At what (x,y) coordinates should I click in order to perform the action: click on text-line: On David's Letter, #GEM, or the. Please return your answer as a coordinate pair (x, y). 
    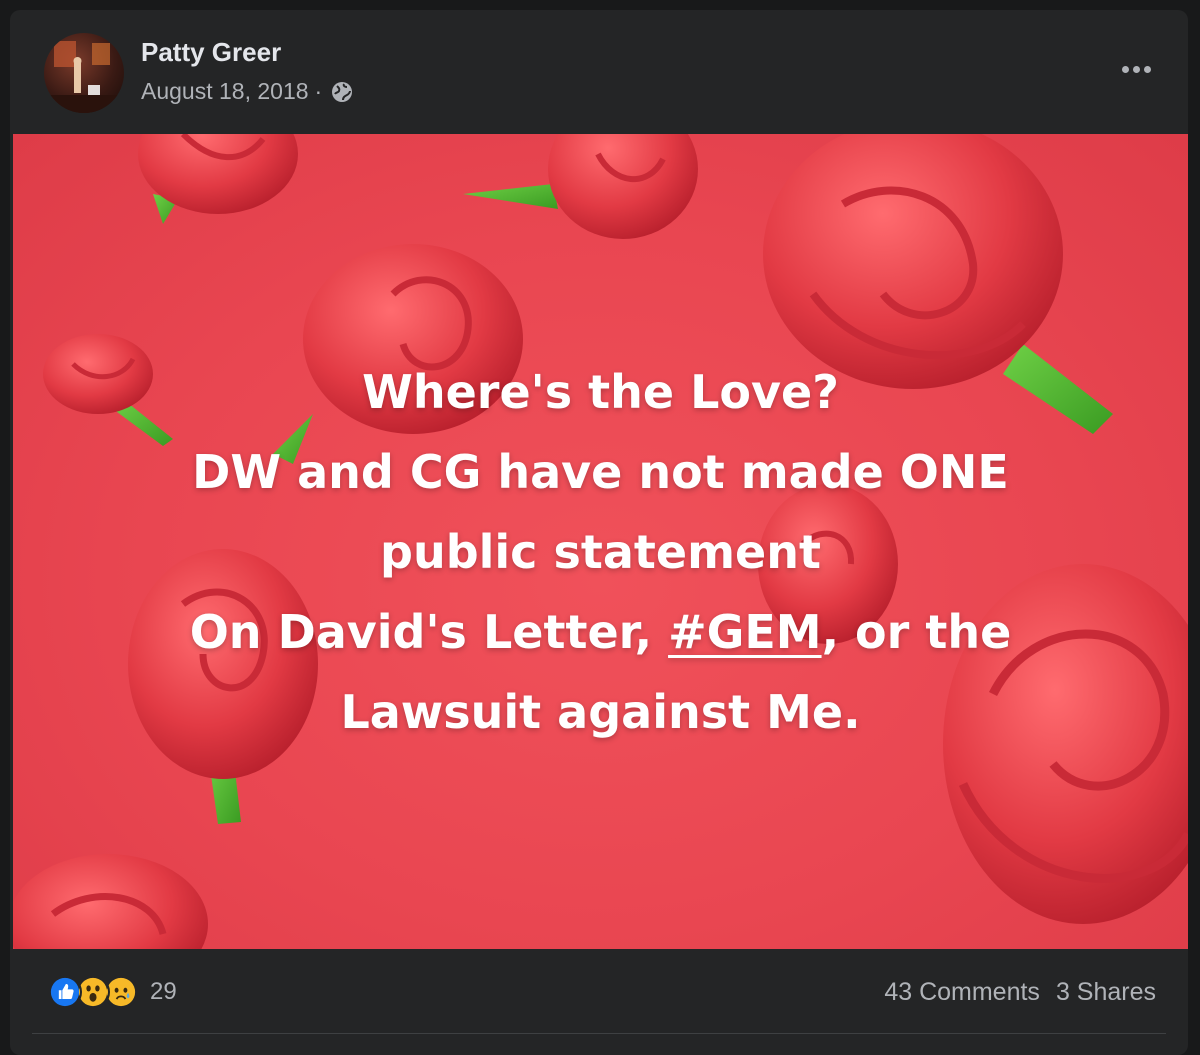
    Looking at the image, I should click on (600, 632).